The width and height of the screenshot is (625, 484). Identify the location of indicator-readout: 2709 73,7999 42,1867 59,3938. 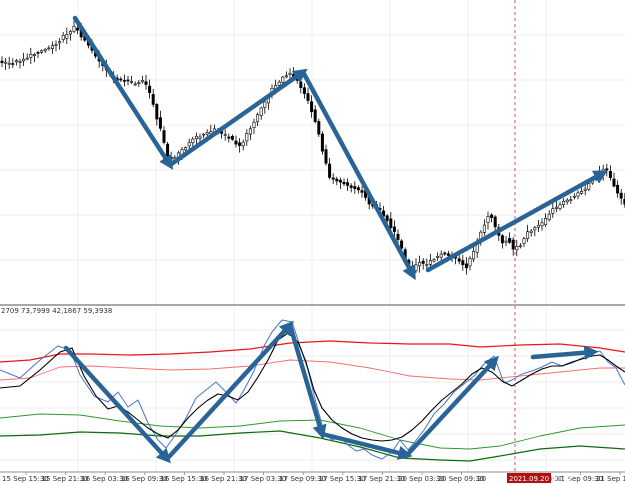
(56, 311).